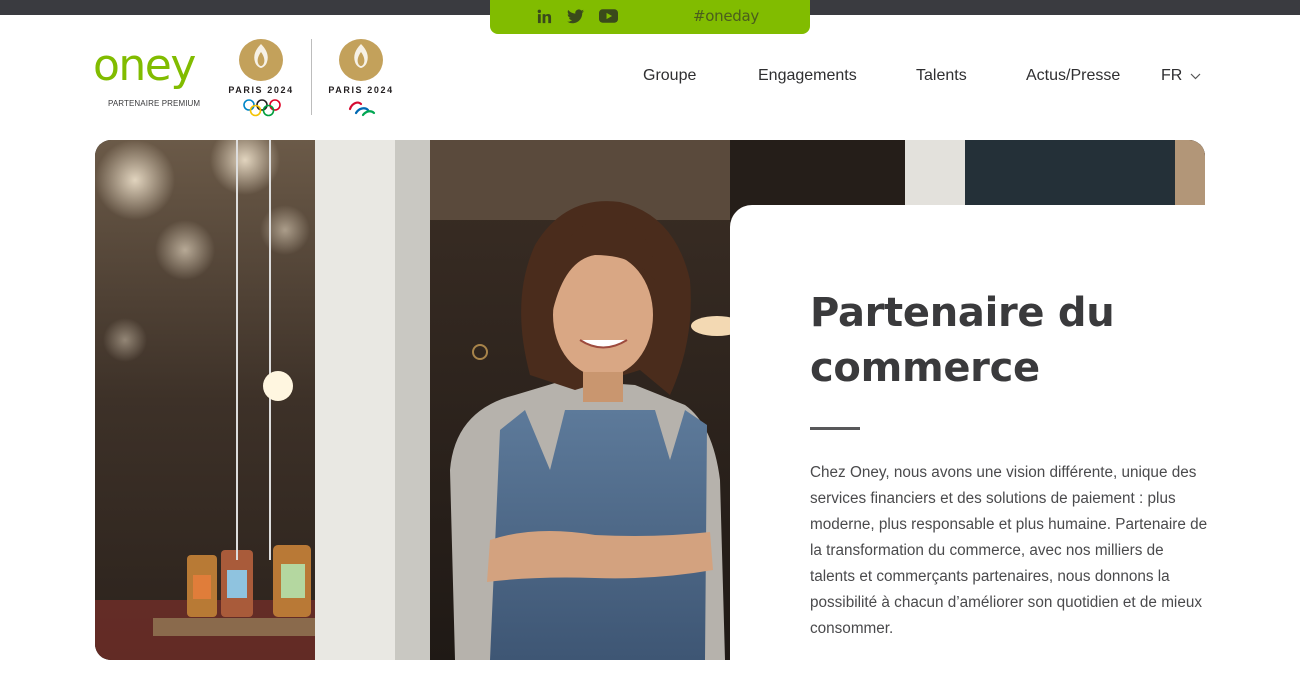 This screenshot has width=1300, height=700. What do you see at coordinates (835, 428) in the screenshot?
I see `title-underline` at bounding box center [835, 428].